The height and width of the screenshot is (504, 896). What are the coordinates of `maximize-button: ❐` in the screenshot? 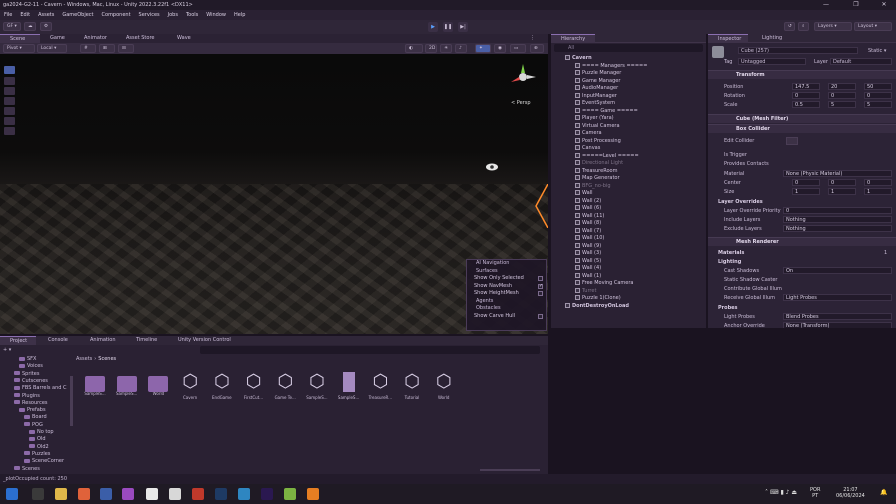 It's located at (856, 5).